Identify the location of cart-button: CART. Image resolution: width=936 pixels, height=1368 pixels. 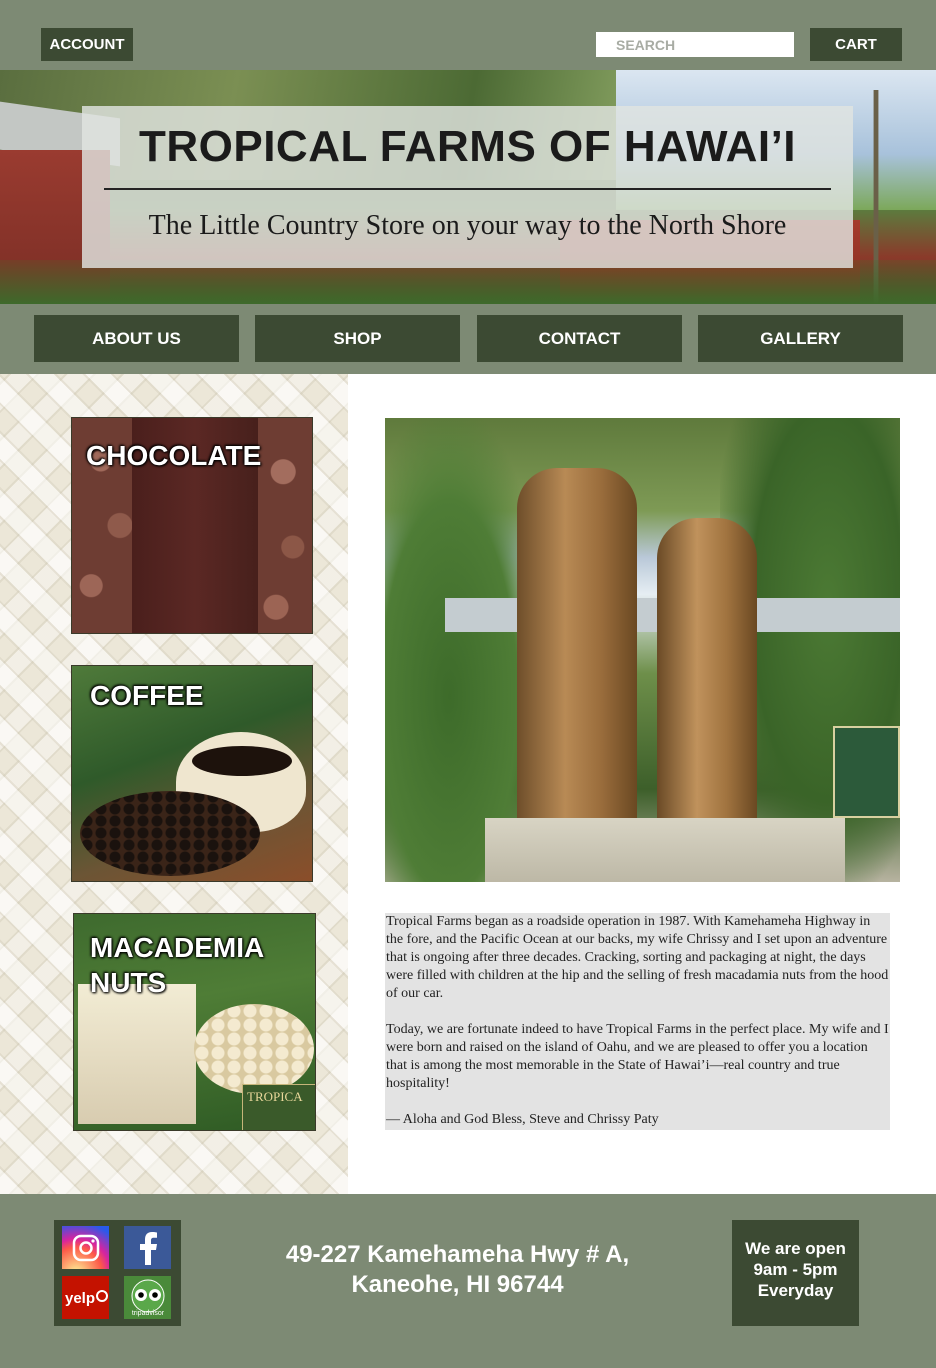
(856, 44).